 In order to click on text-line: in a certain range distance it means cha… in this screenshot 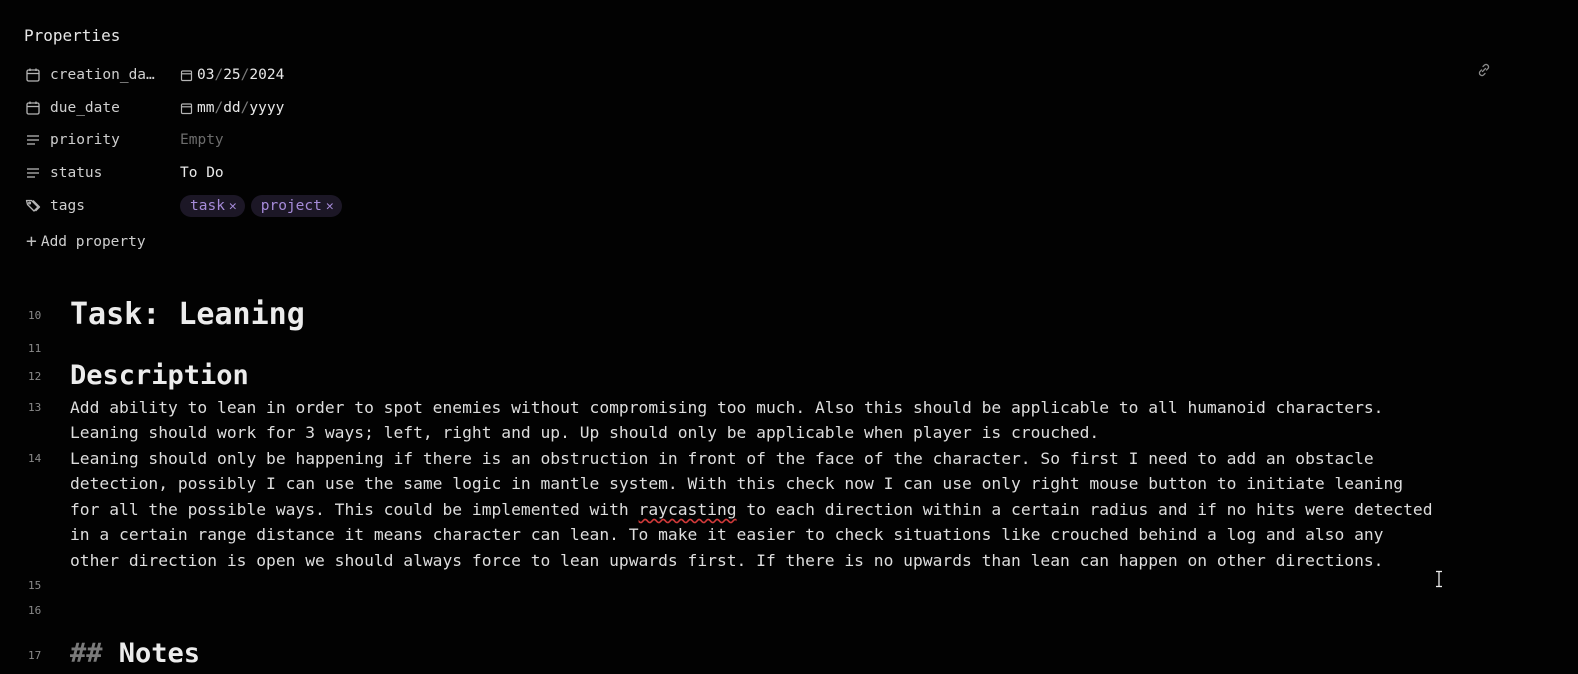, I will do `click(727, 535)`.